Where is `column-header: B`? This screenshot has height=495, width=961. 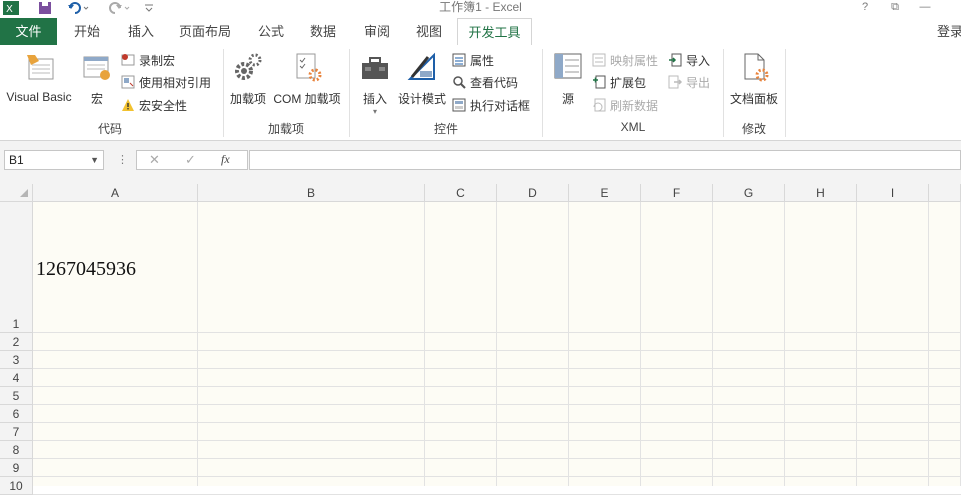 column-header: B is located at coordinates (311, 193).